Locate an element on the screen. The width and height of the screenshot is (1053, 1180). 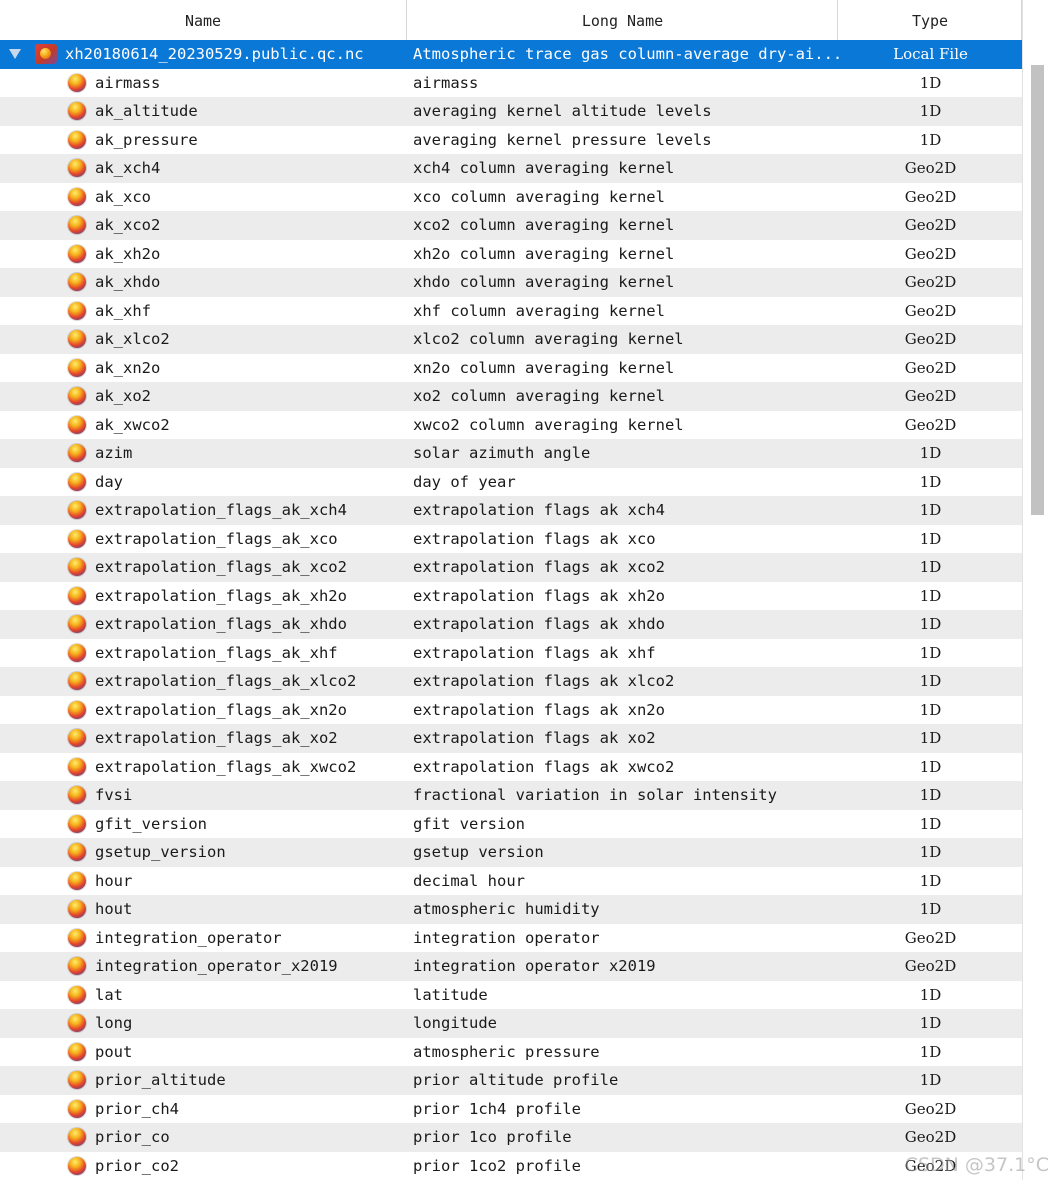
tree-row: prior_co prior 1co profile Geo2D is located at coordinates (511, 1137).